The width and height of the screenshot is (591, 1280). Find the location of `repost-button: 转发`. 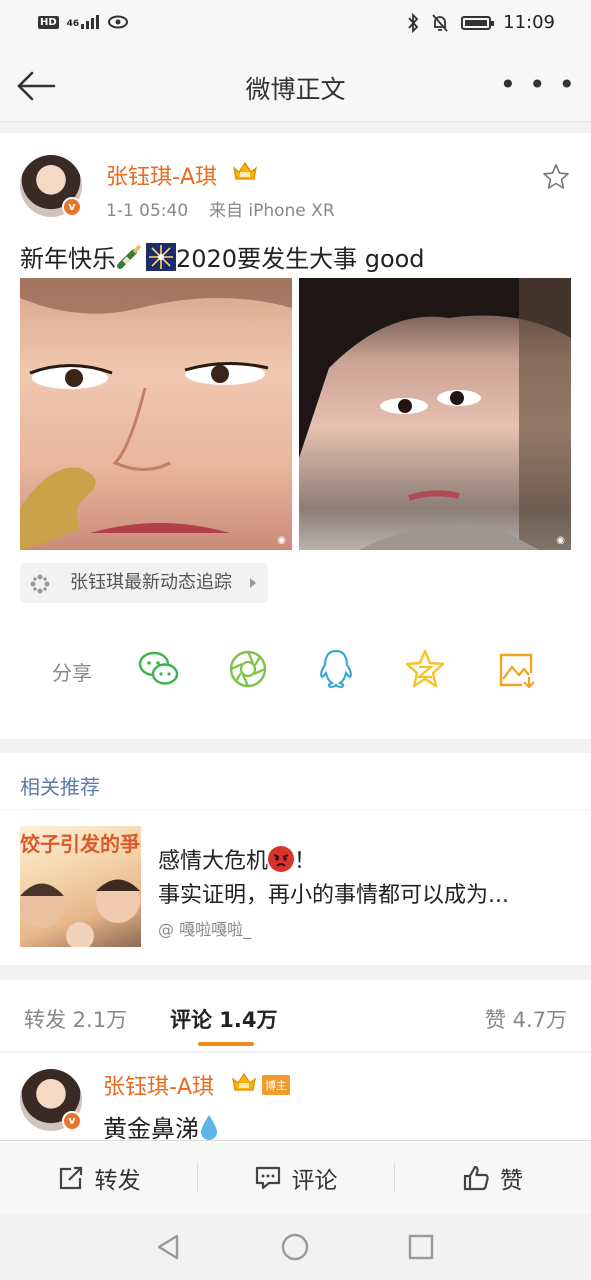

repost-button: 转发 is located at coordinates (98, 1178).